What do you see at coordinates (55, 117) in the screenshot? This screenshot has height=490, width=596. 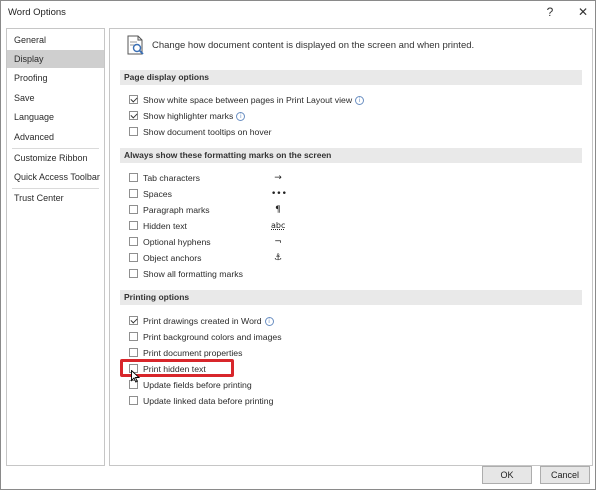 I see `sidebar-item-language: Language` at bounding box center [55, 117].